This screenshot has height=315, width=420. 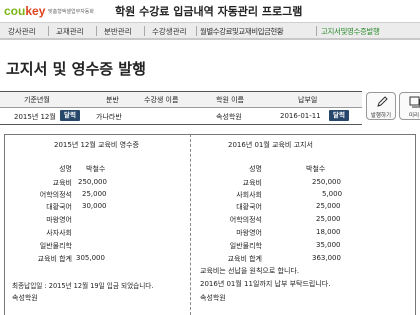 What do you see at coordinates (270, 145) in the screenshot?
I see `notice-title: 2016년 01월 교육비 고지서` at bounding box center [270, 145].